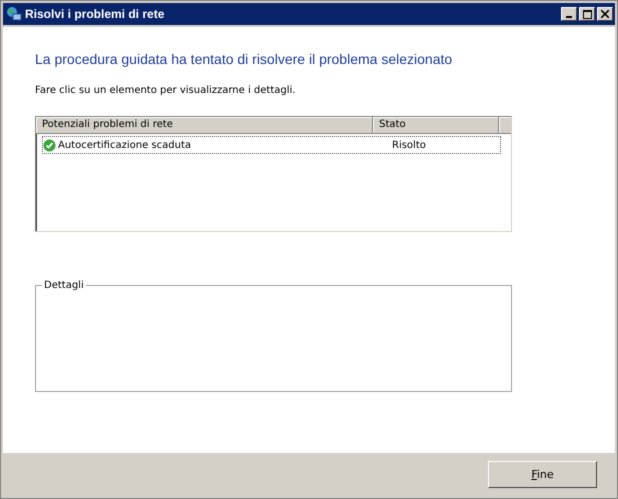  I want to click on maximize-button, so click(587, 14).